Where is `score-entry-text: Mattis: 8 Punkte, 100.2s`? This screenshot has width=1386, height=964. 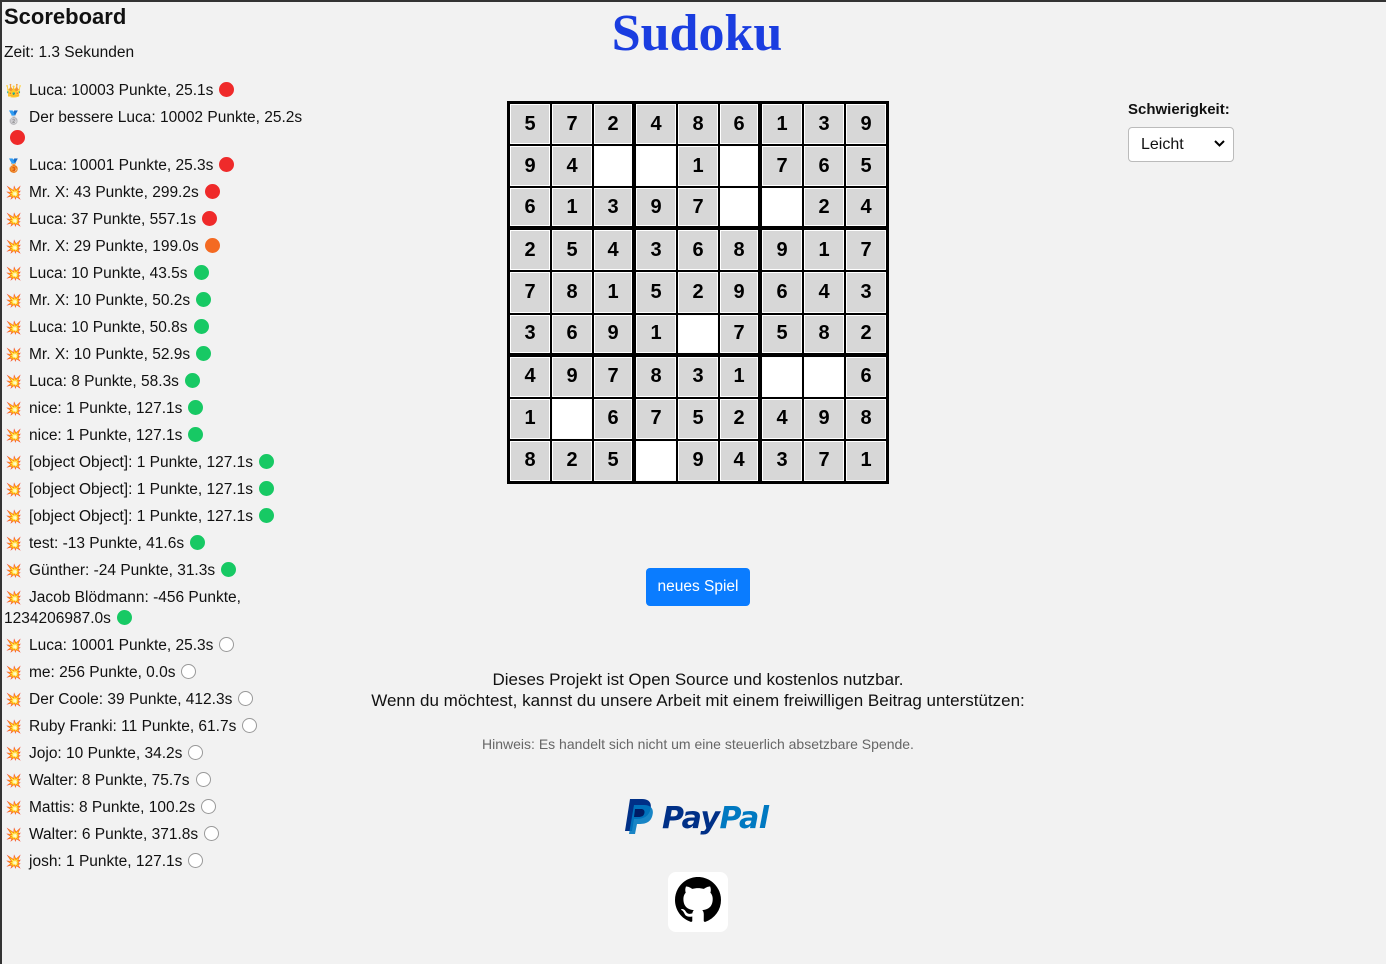
score-entry-text: Mattis: 8 Punkte, 100.2s is located at coordinates (112, 807).